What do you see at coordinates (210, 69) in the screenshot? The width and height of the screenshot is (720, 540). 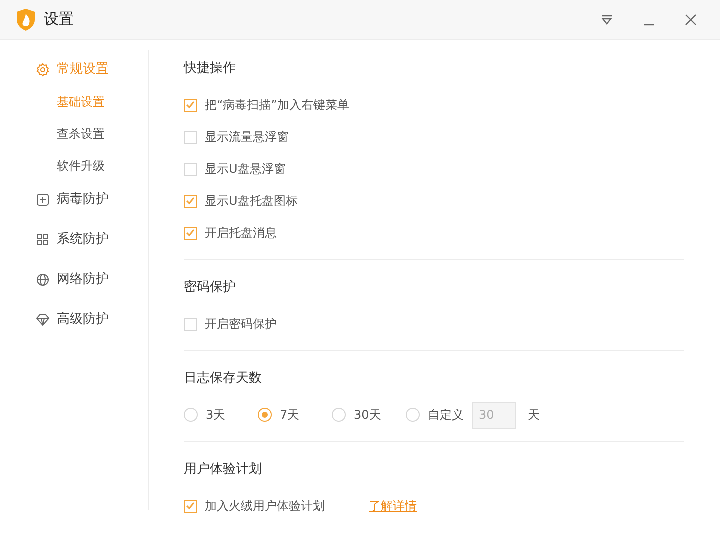 I see `section-heading: 快捷操作` at bounding box center [210, 69].